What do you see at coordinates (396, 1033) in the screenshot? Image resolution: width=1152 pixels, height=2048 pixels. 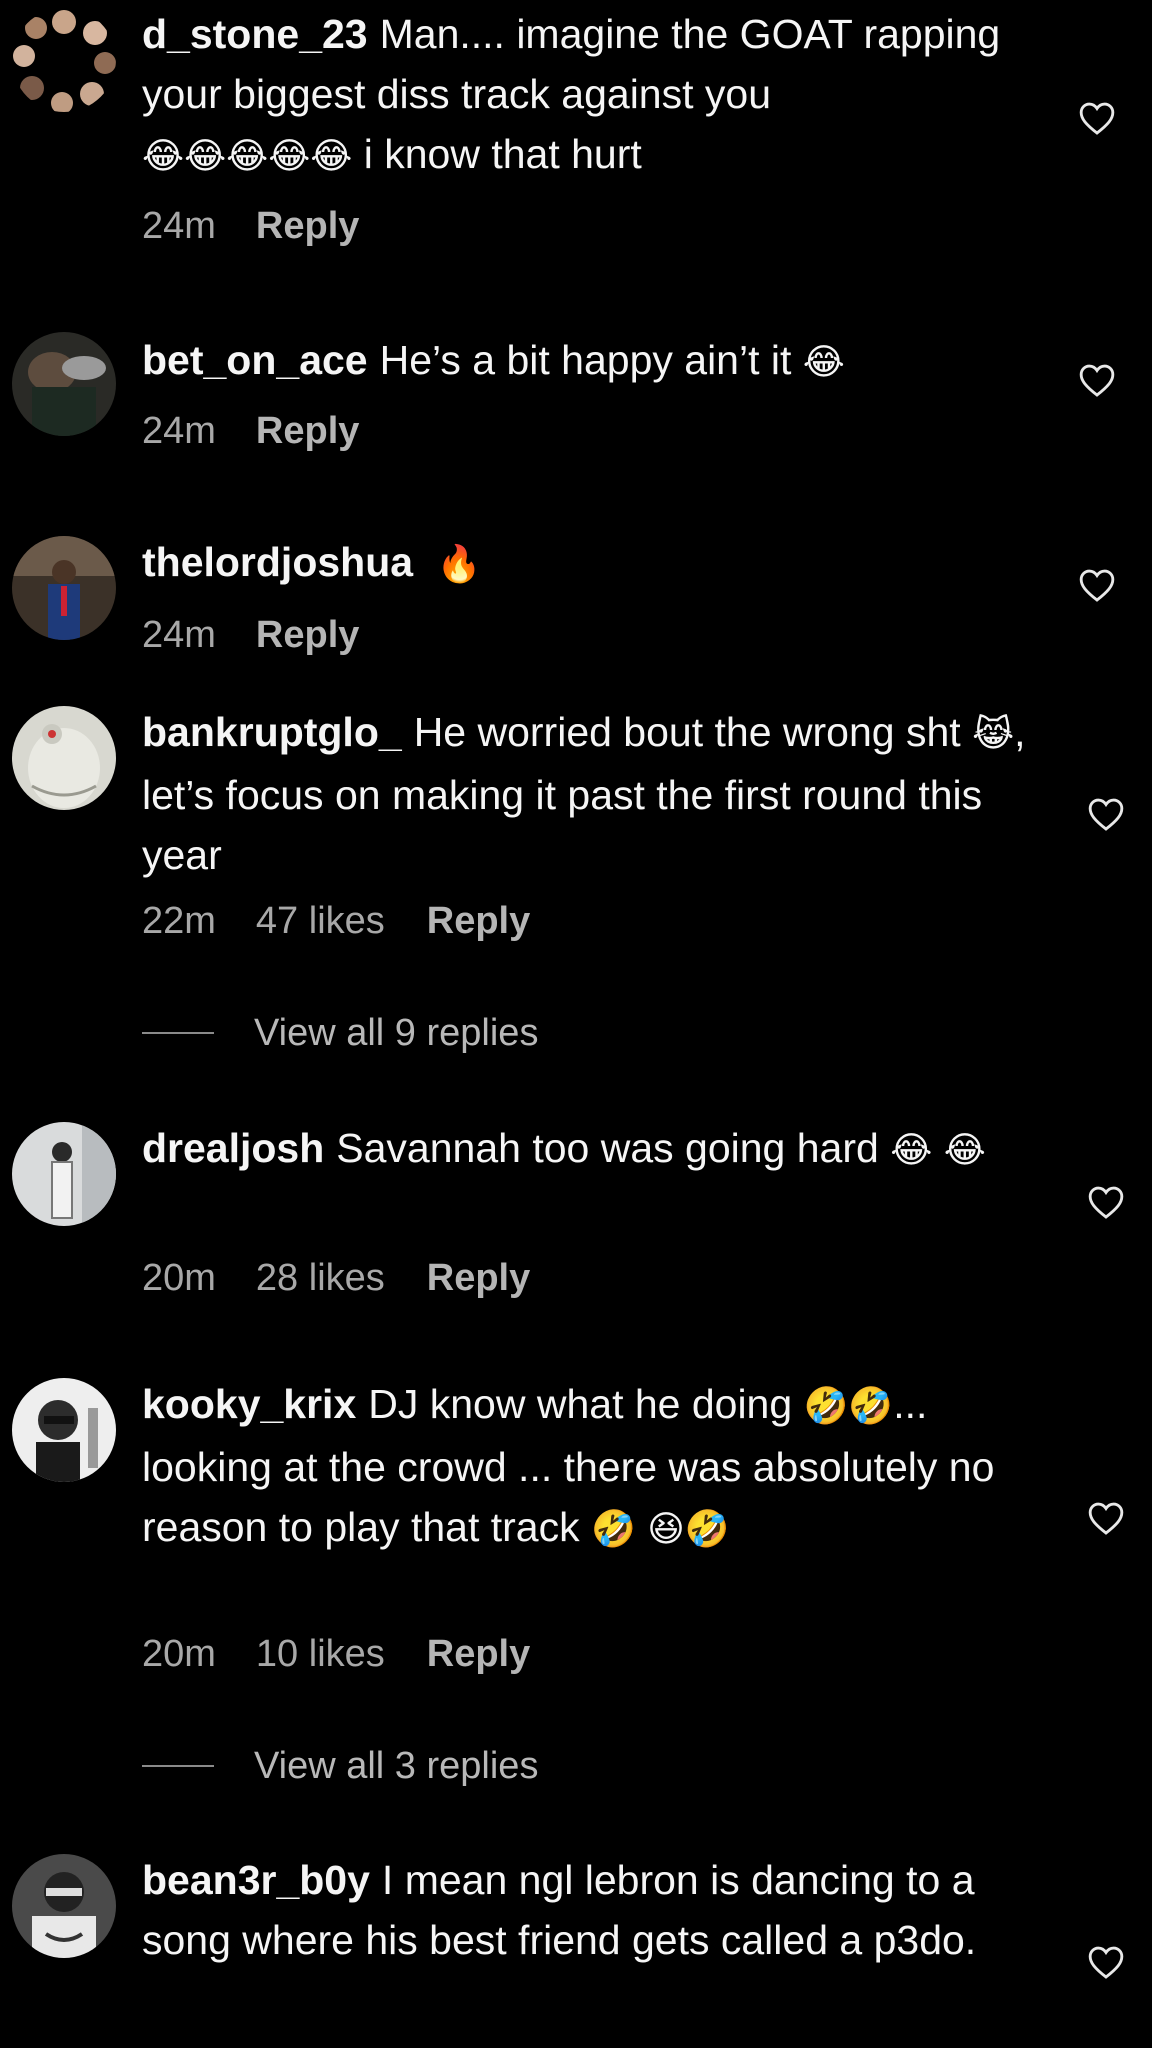 I see `view-replies-label: View all 9 replies` at bounding box center [396, 1033].